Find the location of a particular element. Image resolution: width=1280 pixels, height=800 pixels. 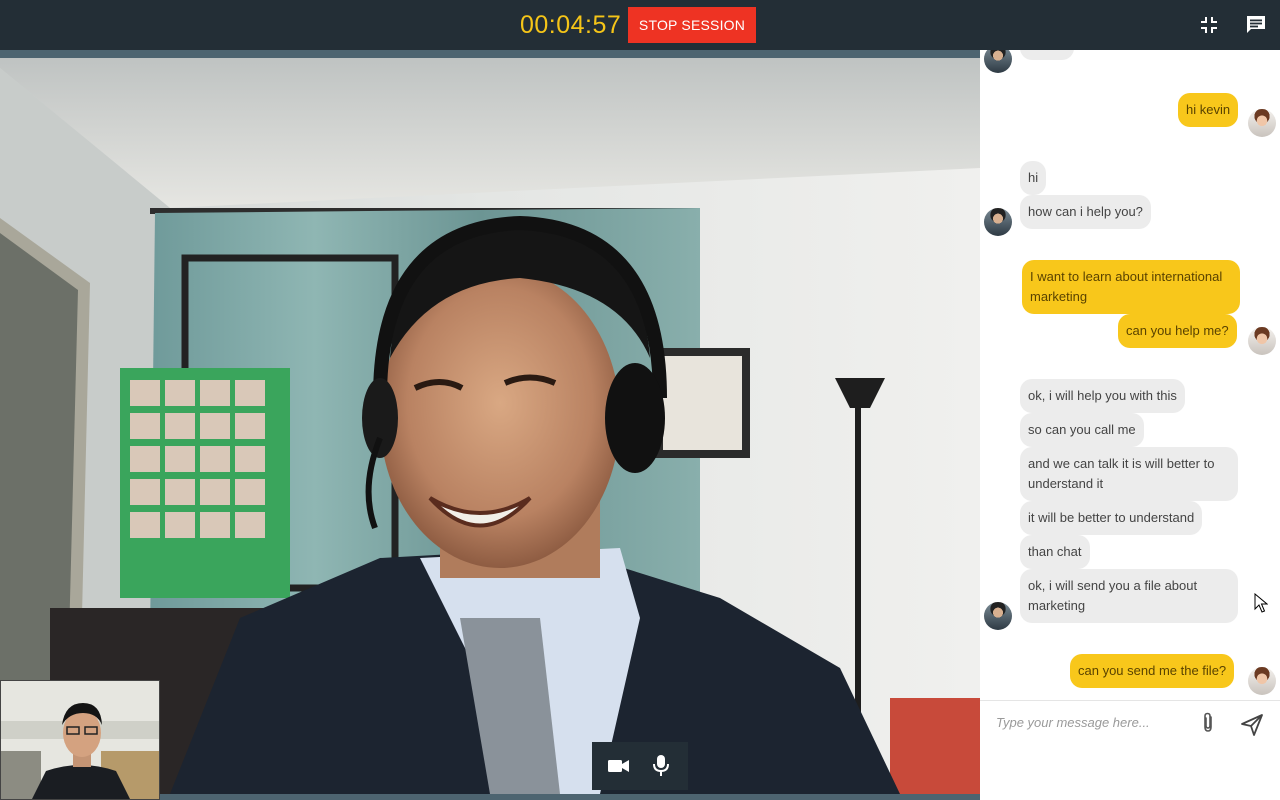

paperclip-icon is located at coordinates (1208, 723).